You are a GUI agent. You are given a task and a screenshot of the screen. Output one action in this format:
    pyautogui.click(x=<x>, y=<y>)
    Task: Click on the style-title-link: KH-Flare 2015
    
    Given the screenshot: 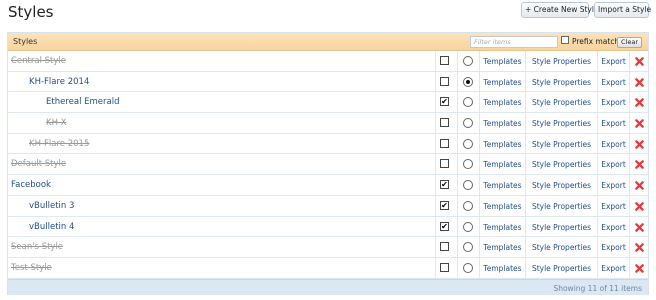 What is the action you would take?
    pyautogui.click(x=59, y=144)
    